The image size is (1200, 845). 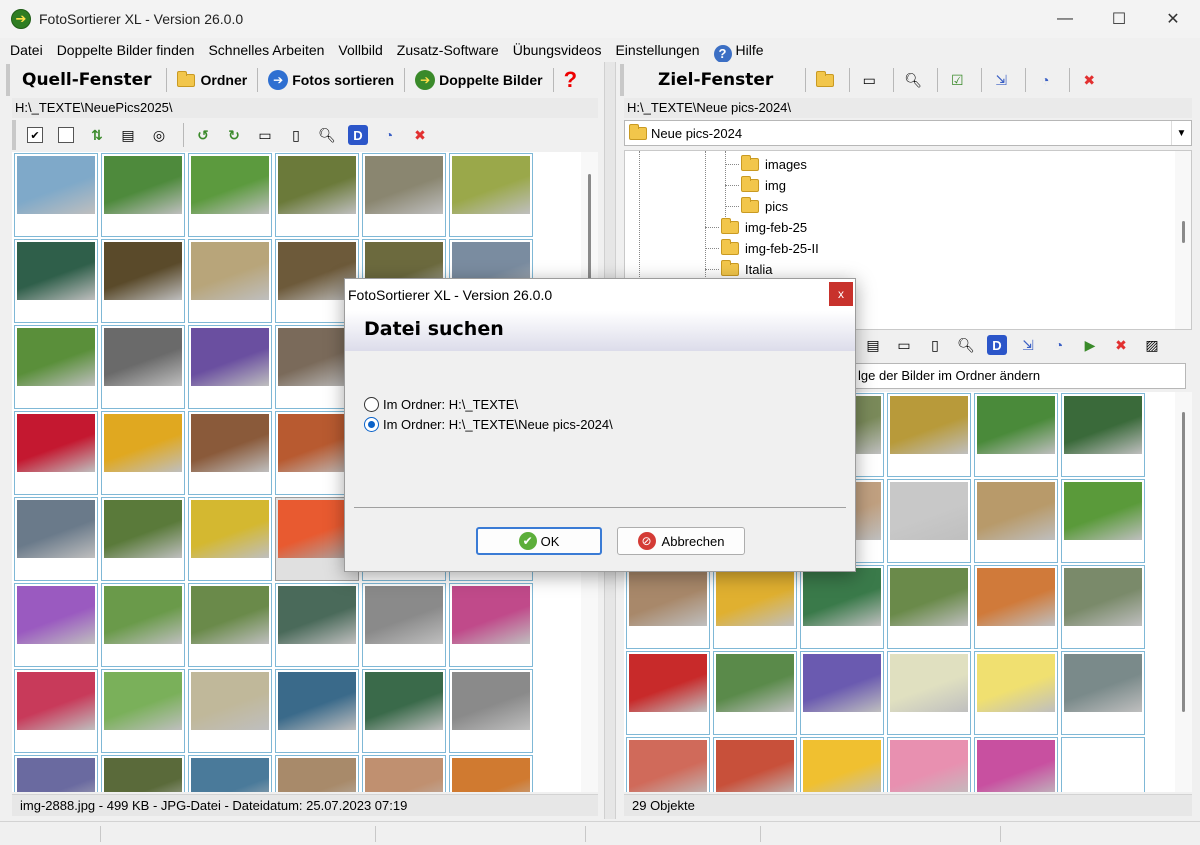 I want to click on target-folder-combo: Neue pics-2024 ▼, so click(x=908, y=133).